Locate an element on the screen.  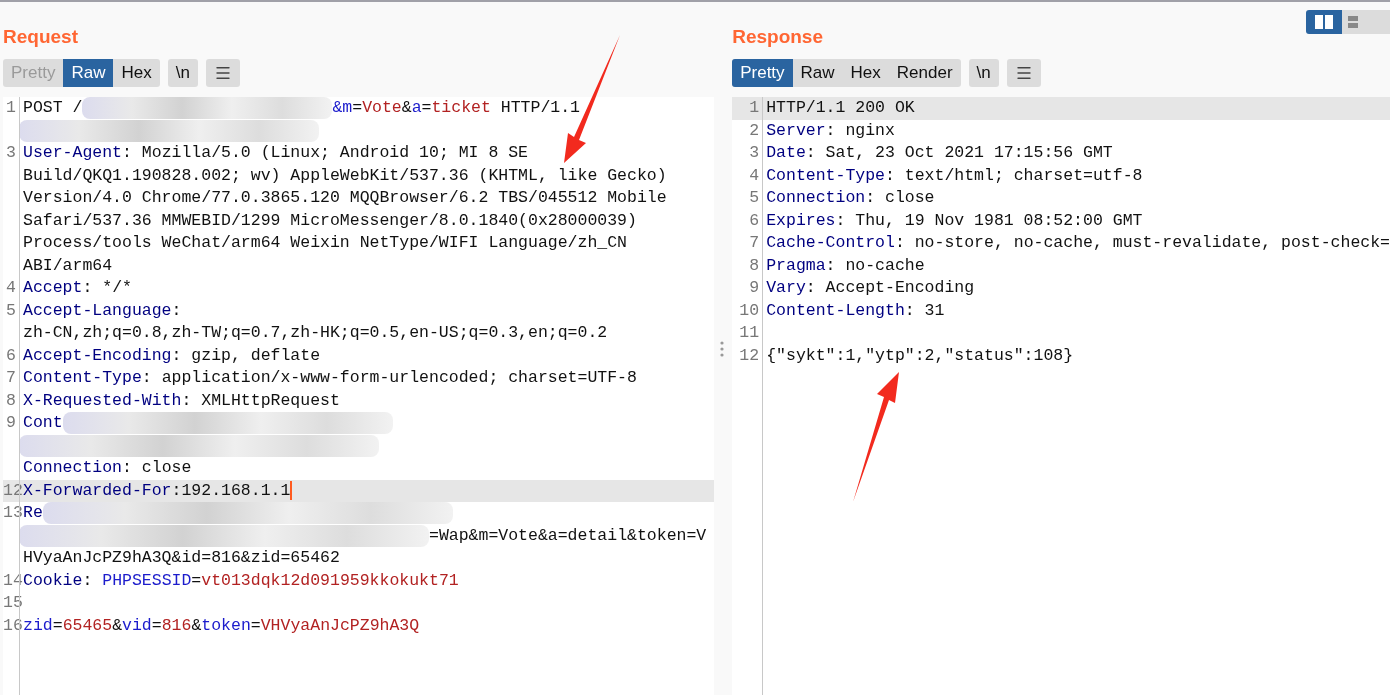
code-text: User-Agent is located at coordinates (73, 153).